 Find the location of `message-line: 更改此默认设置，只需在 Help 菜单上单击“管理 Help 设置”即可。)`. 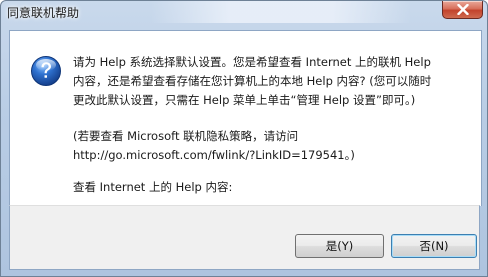

message-line: 更改此默认设置，只需在 Help 菜单上单击“管理 Help 设置”即可。) is located at coordinates (244, 100).